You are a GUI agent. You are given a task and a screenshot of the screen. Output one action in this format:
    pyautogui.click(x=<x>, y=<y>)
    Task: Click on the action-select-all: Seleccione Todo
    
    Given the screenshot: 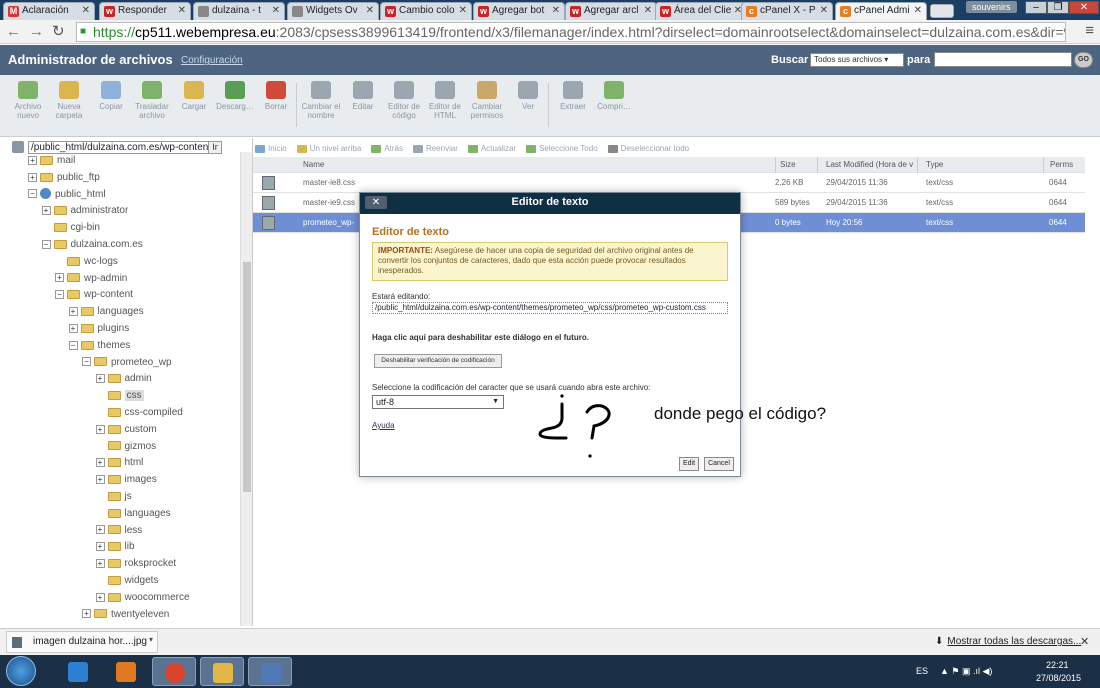 What is the action you would take?
    pyautogui.click(x=562, y=149)
    